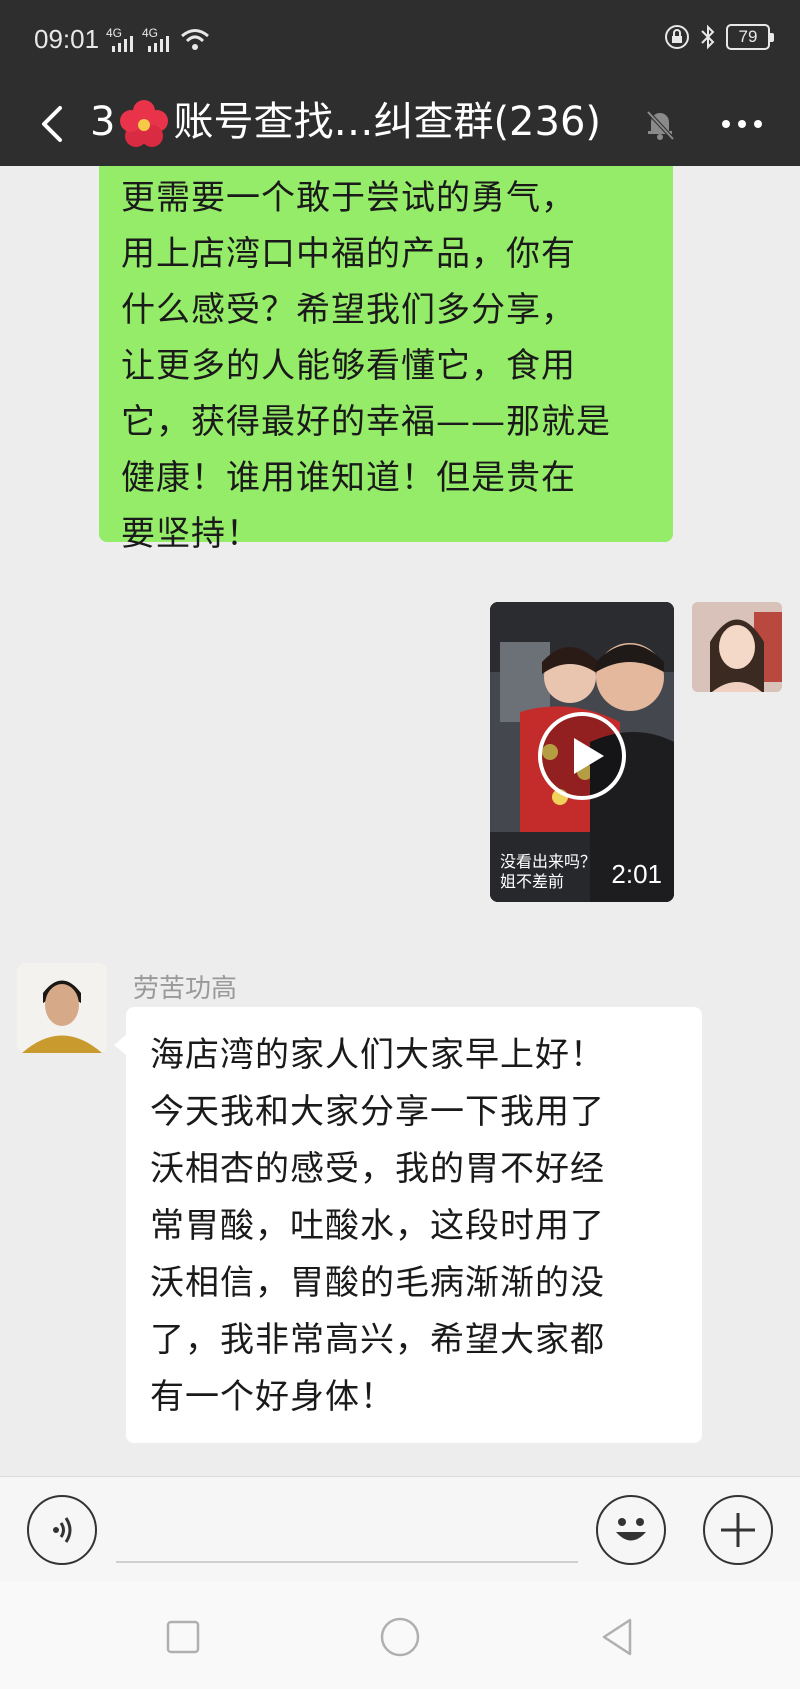  What do you see at coordinates (366, 422) in the screenshot?
I see `message-line: 它，获得最好的幸福——那就是` at bounding box center [366, 422].